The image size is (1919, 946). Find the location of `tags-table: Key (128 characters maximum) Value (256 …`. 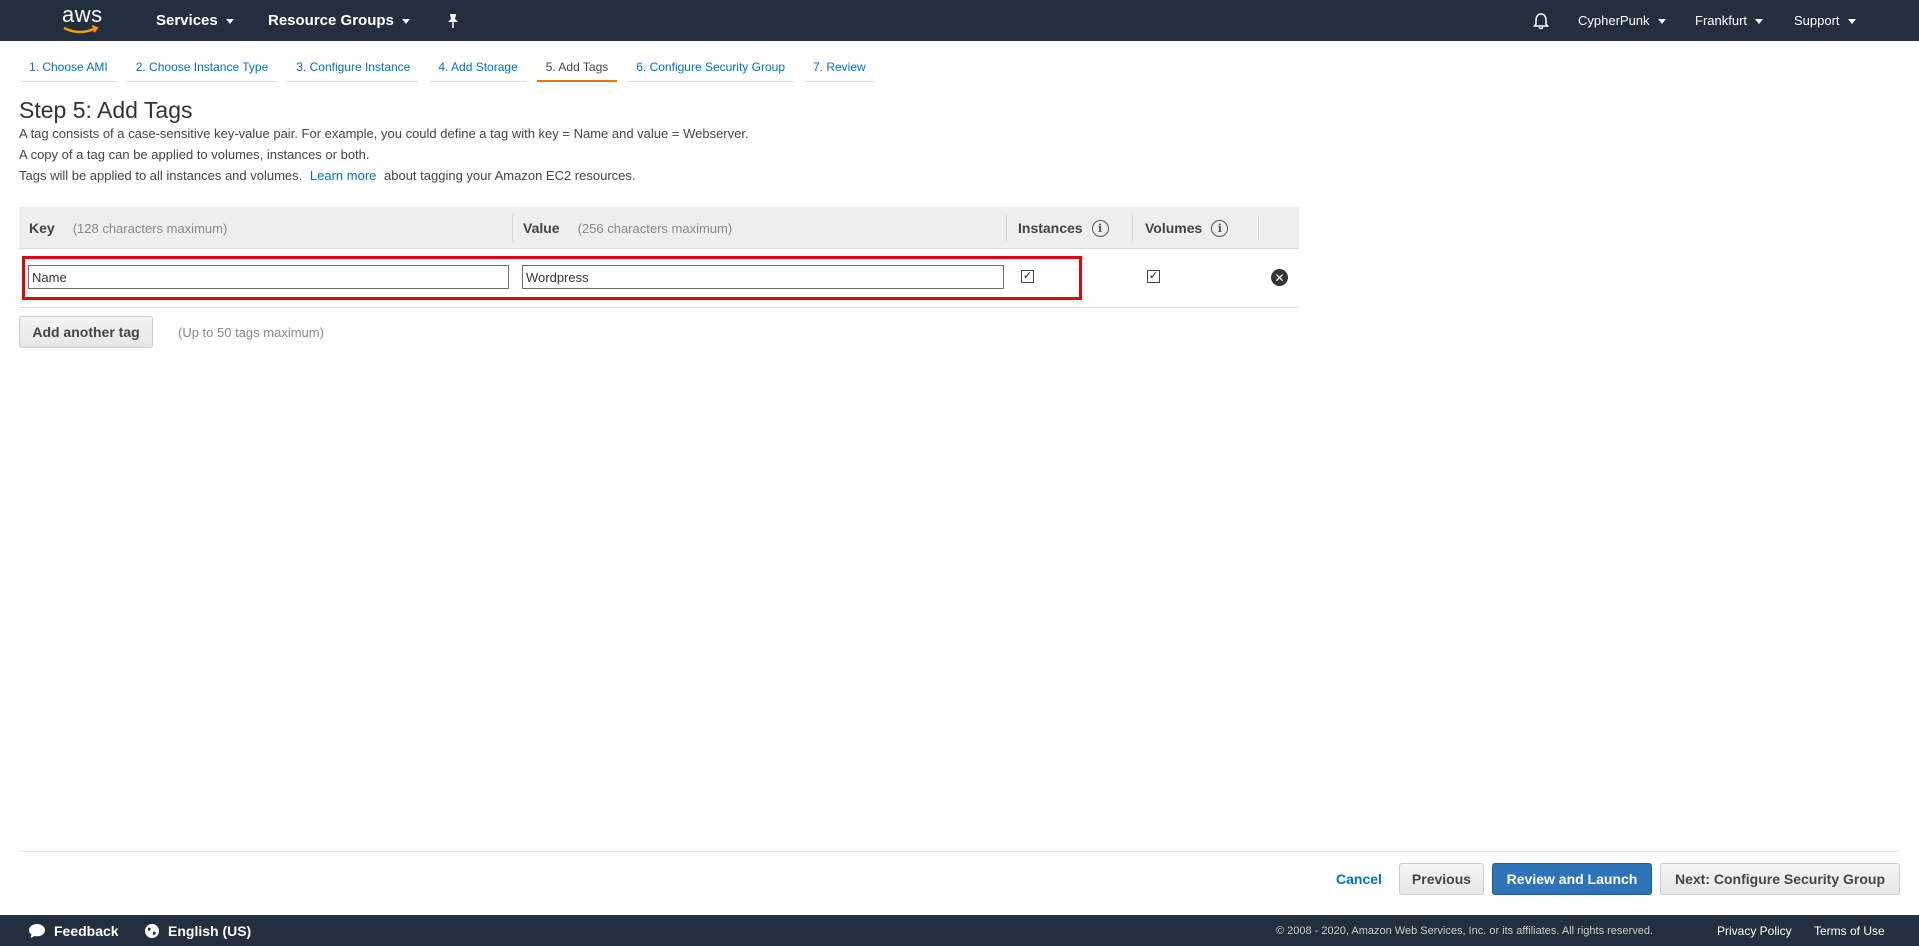

tags-table: Key (128 characters maximum) Value (256 … is located at coordinates (659, 257).